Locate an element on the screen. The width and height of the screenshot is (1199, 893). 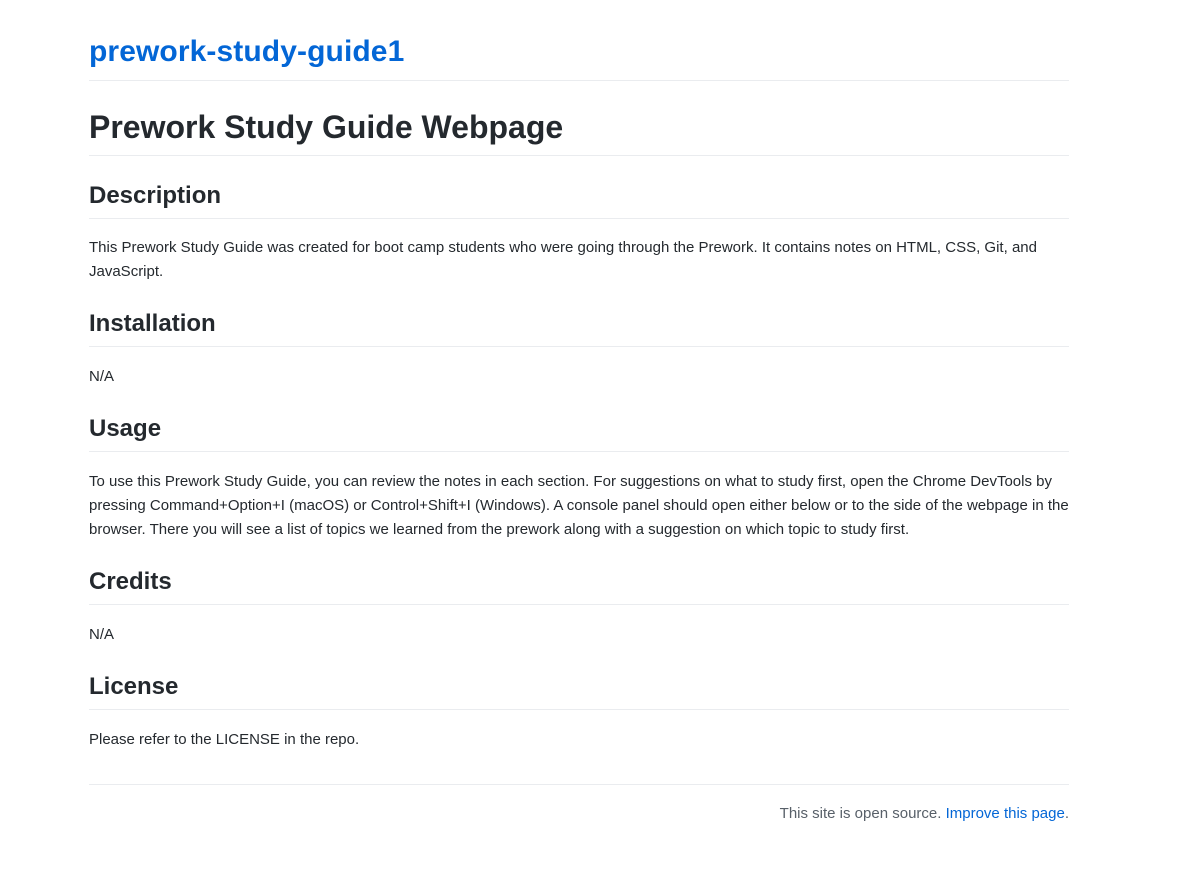
footer-text: This site is open source. is located at coordinates (862, 813).